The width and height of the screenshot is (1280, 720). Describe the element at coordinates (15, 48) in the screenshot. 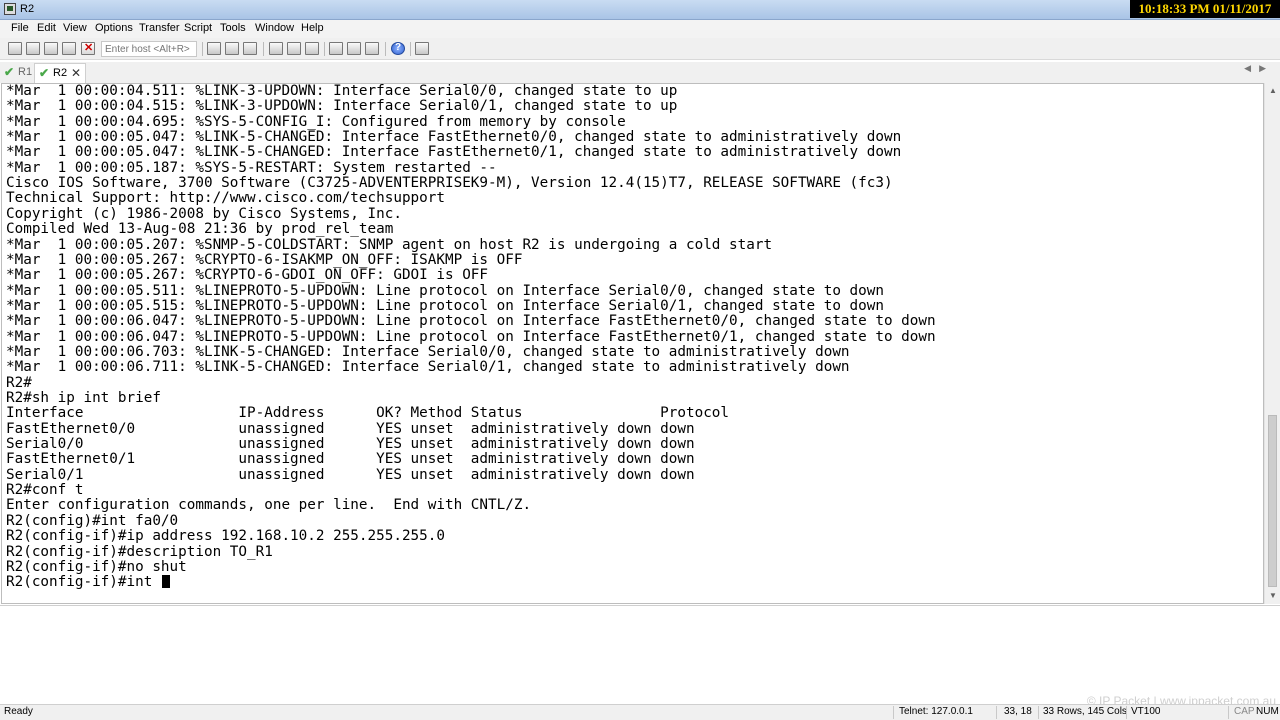

I see `connect-icon` at that location.